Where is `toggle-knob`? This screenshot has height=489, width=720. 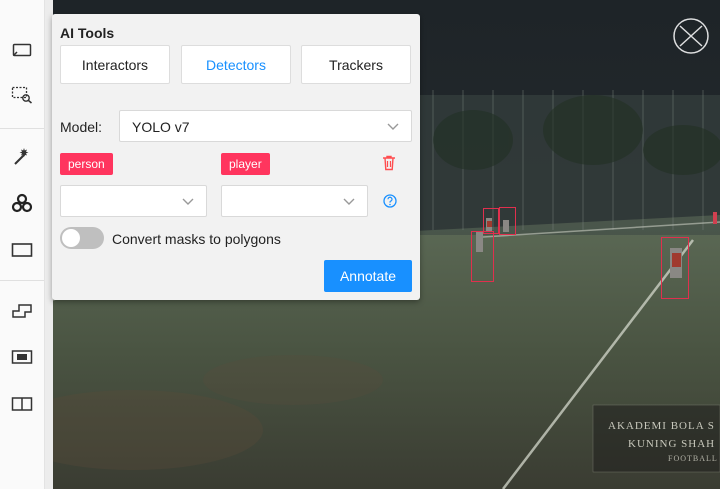 toggle-knob is located at coordinates (71, 238).